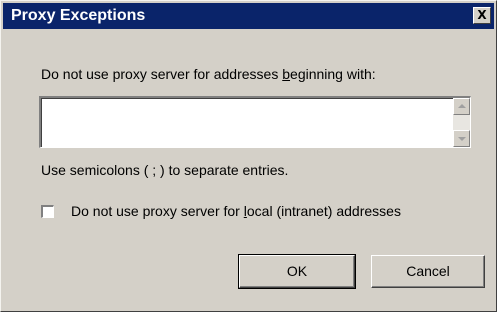 The height and width of the screenshot is (312, 497). What do you see at coordinates (286, 74) in the screenshot?
I see `prompt-accelerator-key: b` at bounding box center [286, 74].